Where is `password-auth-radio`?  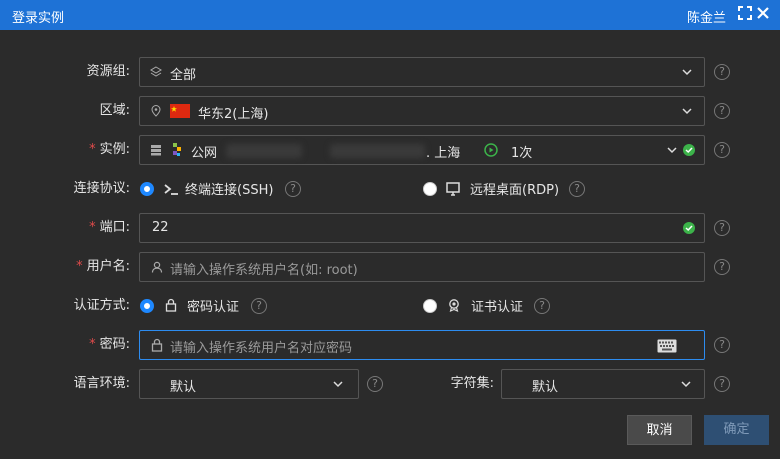 password-auth-radio is located at coordinates (147, 306).